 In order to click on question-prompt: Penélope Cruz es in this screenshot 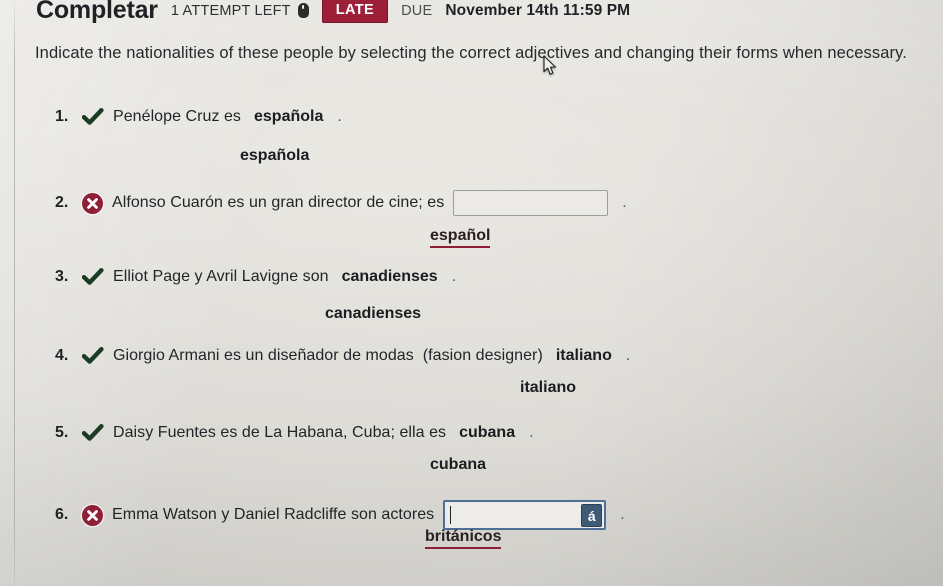, I will do `click(177, 116)`.